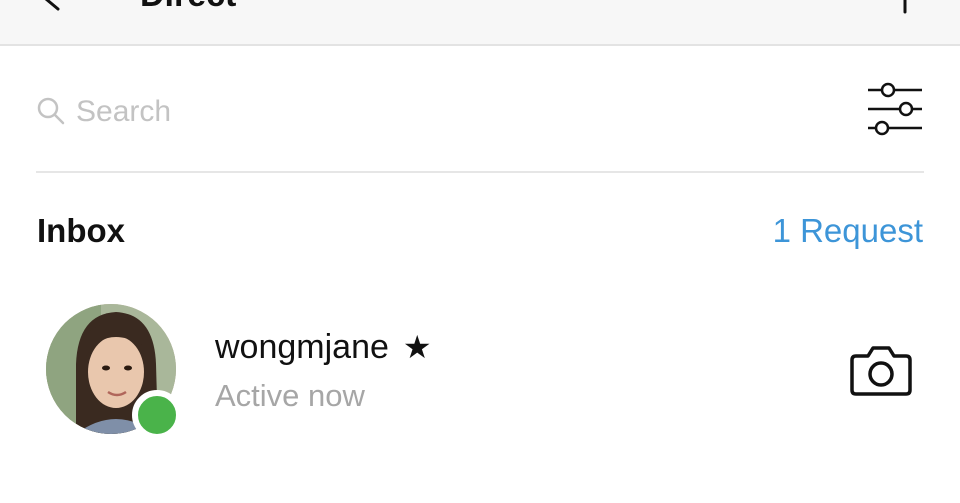 This screenshot has width=960, height=503. What do you see at coordinates (51, 111) in the screenshot?
I see `search-icon` at bounding box center [51, 111].